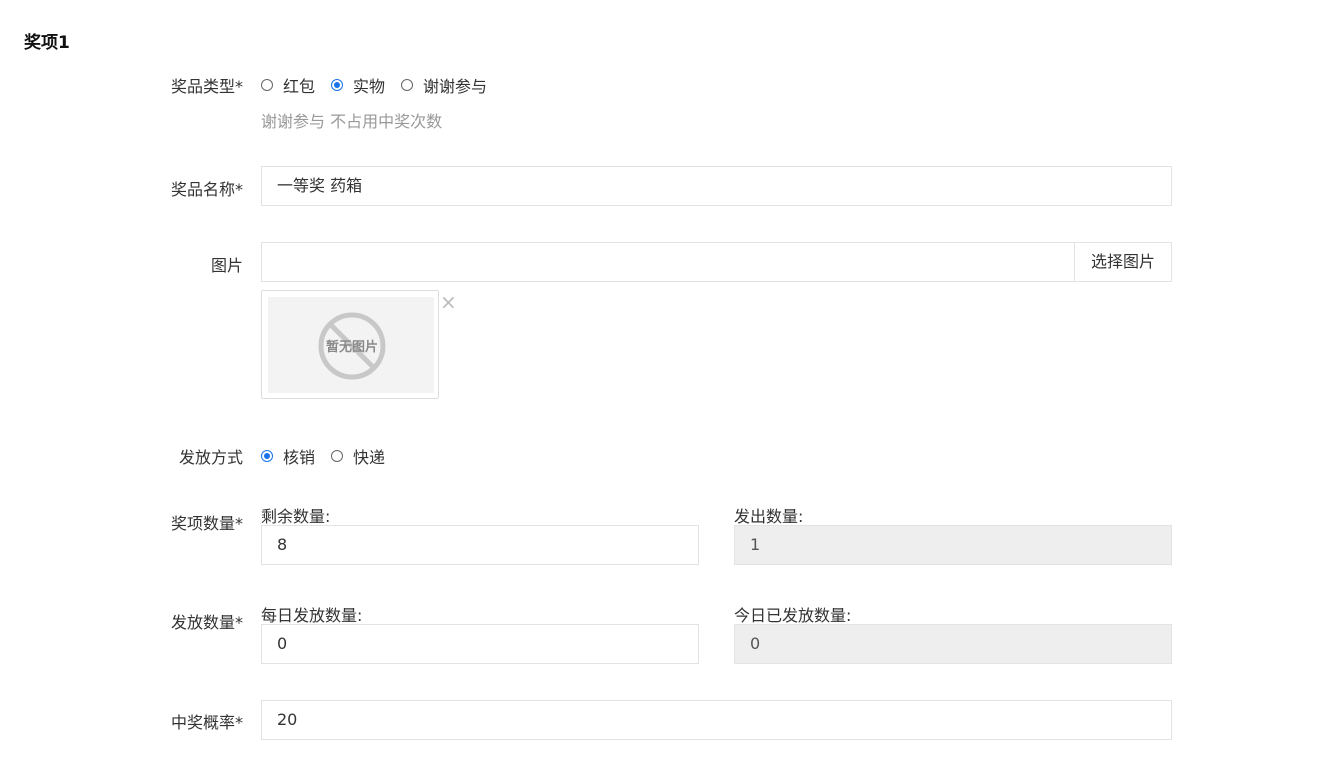  Describe the element at coordinates (1123, 262) in the screenshot. I see `select-image-button: 选择图片` at that location.